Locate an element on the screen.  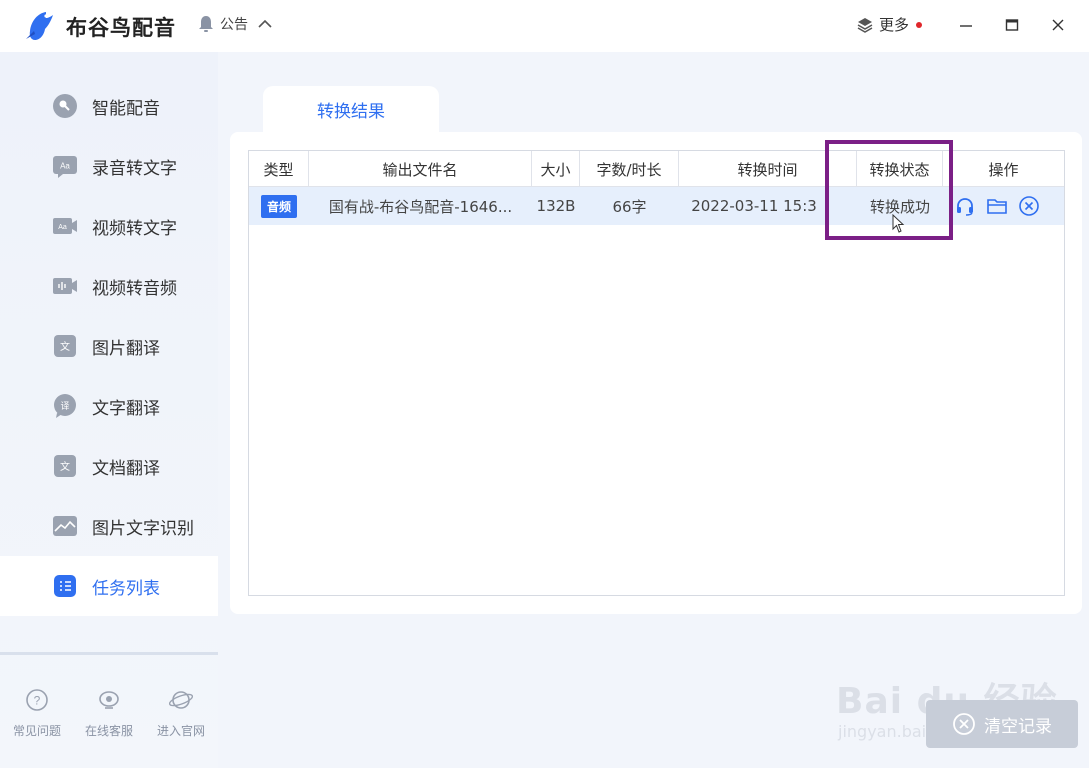
more-menu-button: 更多 is located at coordinates (890, 24).